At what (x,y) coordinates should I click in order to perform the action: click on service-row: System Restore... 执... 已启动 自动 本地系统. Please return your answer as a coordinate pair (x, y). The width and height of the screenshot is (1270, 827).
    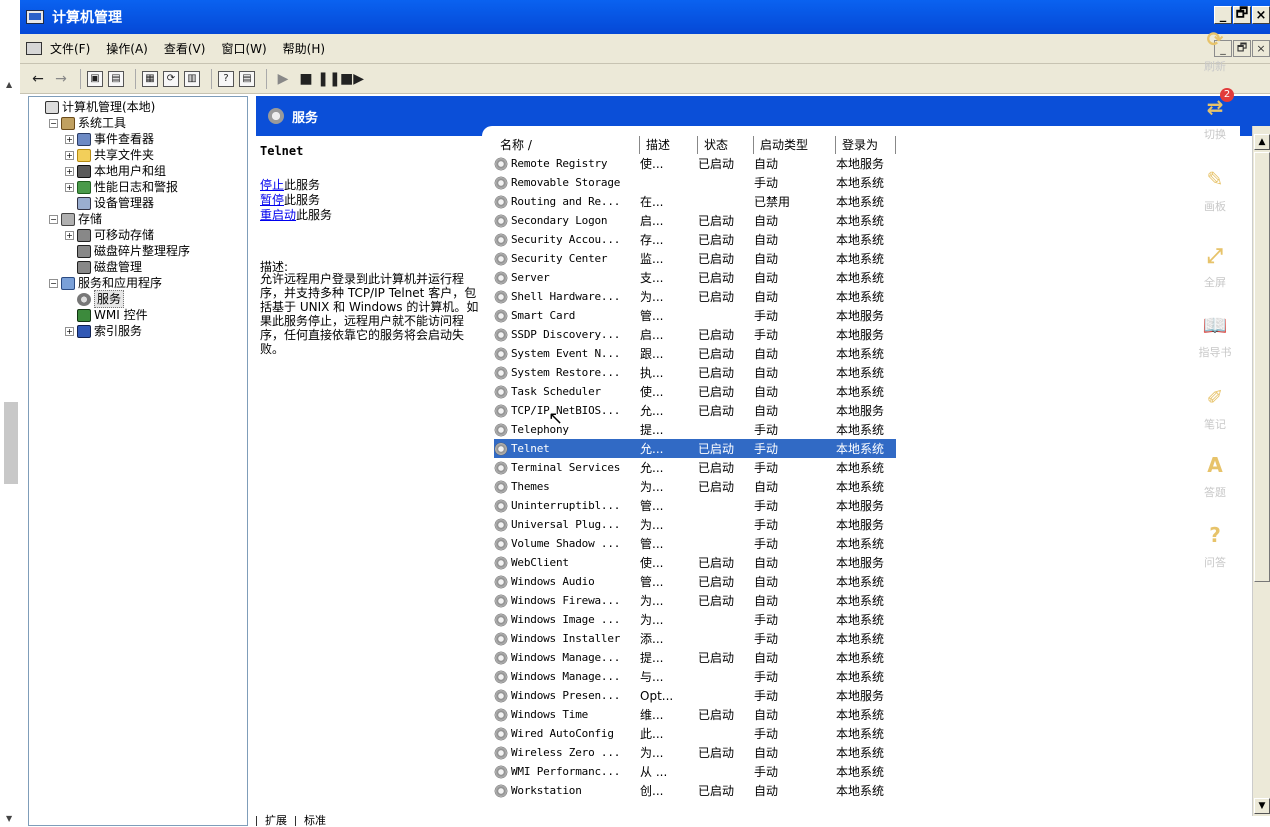
    Looking at the image, I should click on (695, 372).